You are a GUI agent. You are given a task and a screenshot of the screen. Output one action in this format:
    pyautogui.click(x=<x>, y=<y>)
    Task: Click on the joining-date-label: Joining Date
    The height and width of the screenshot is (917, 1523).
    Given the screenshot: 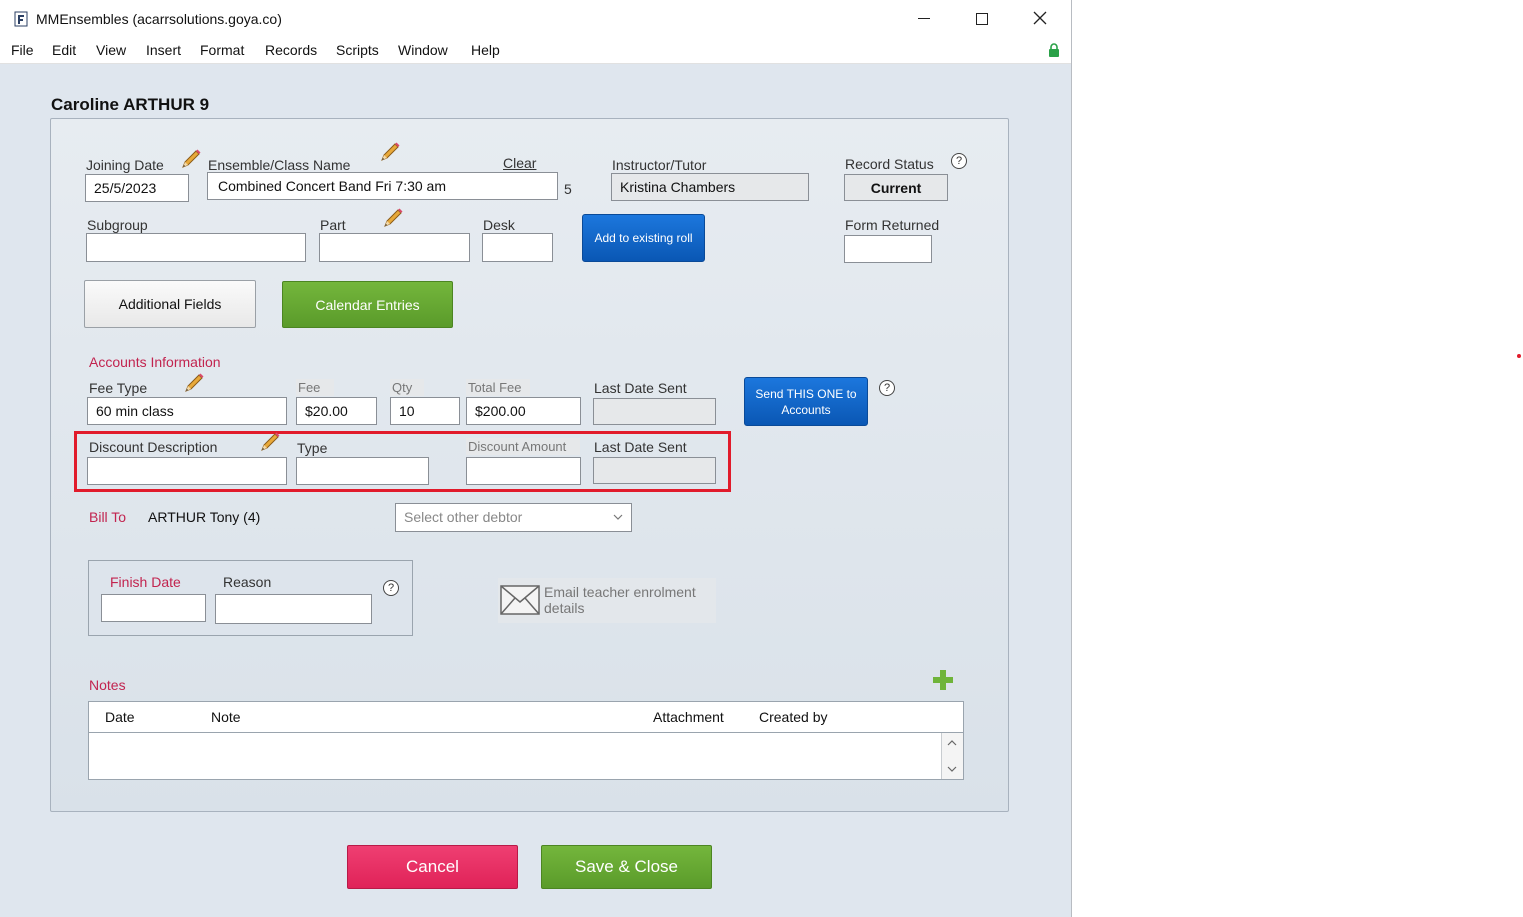 What is the action you would take?
    pyautogui.click(x=125, y=165)
    